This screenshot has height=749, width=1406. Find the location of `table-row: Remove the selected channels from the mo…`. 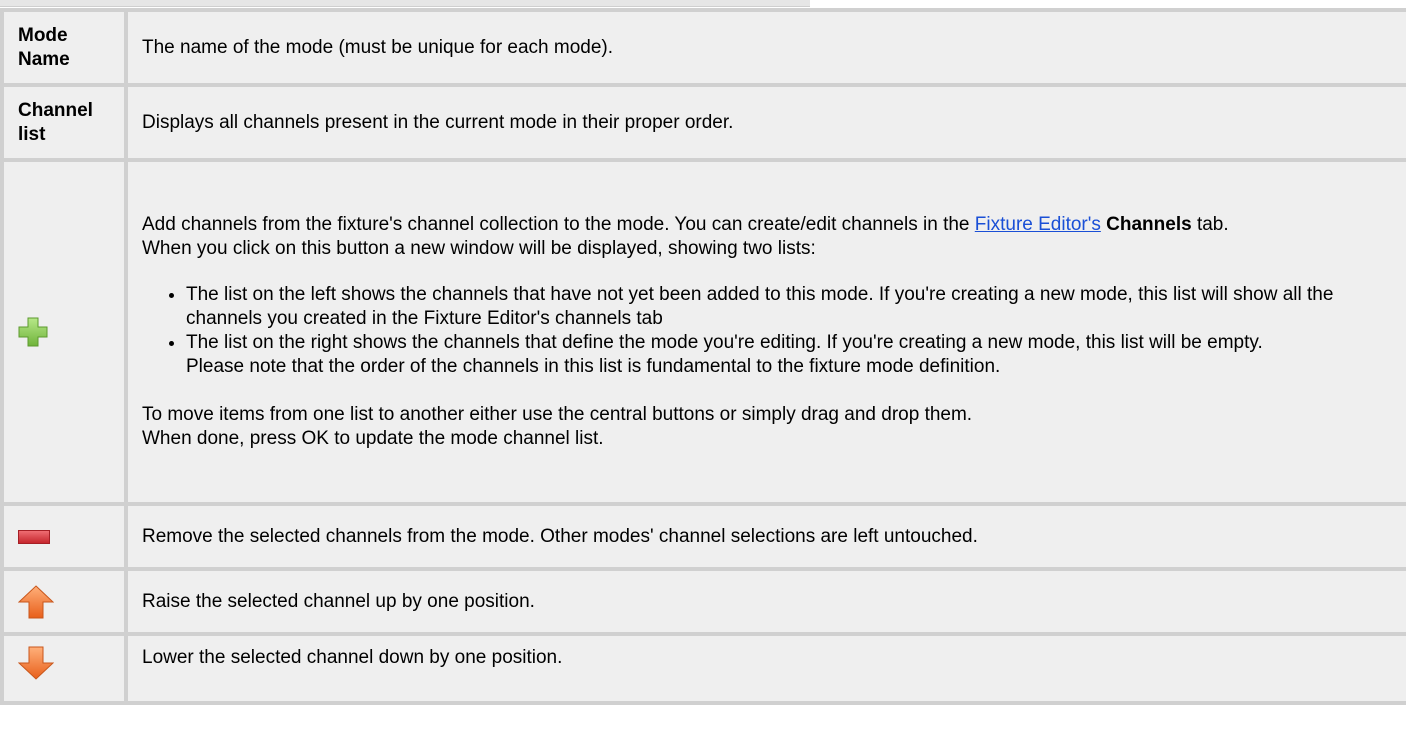

table-row: Remove the selected channels from the mo… is located at coordinates (705, 536).